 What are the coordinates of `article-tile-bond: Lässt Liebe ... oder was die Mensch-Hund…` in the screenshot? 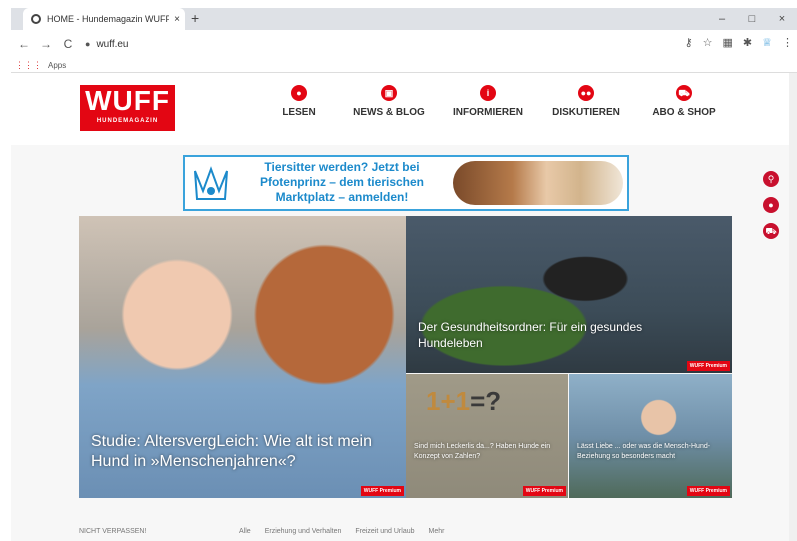 It's located at (650, 436).